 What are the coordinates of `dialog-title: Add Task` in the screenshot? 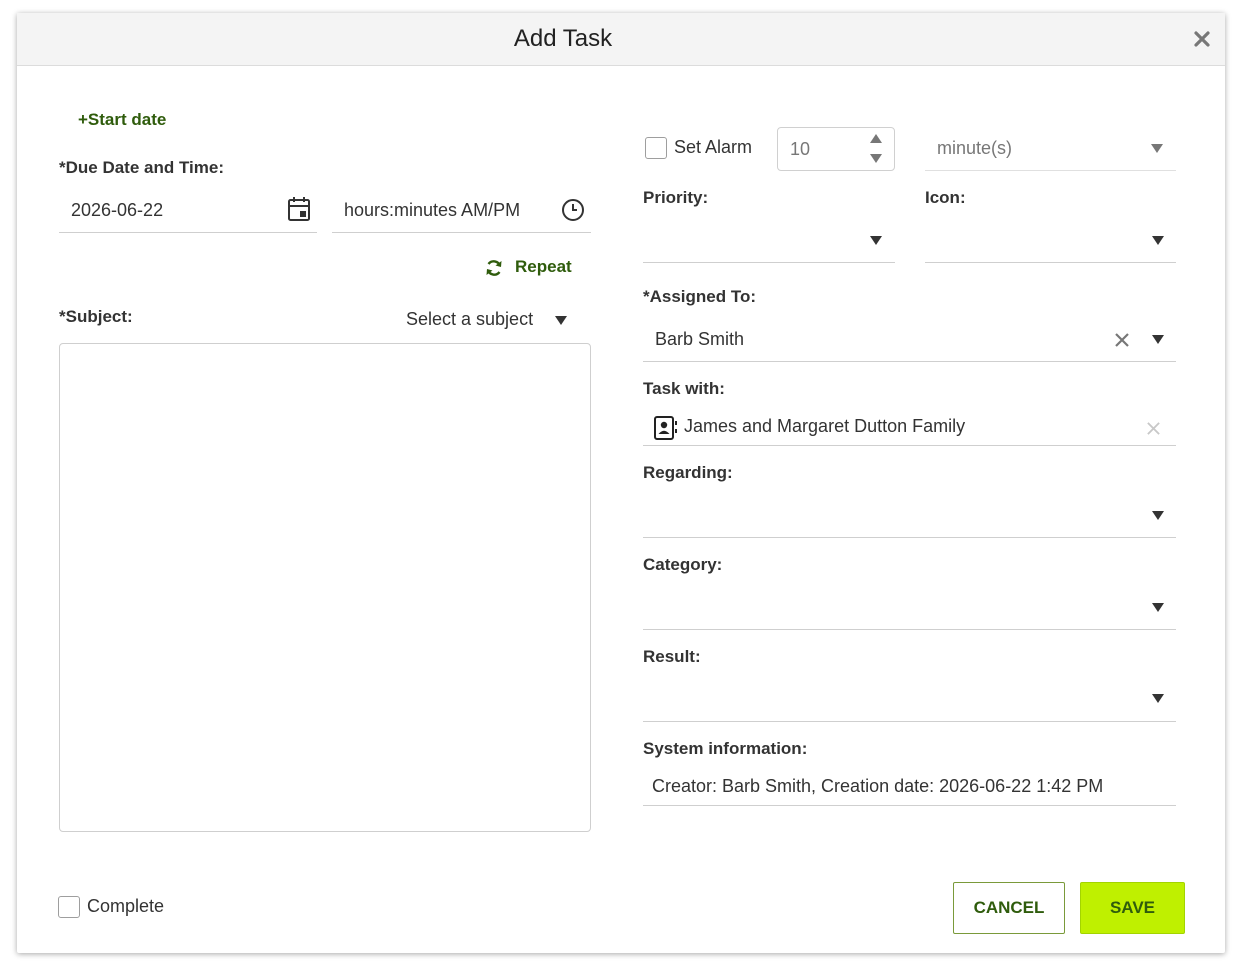 It's located at (563, 38).